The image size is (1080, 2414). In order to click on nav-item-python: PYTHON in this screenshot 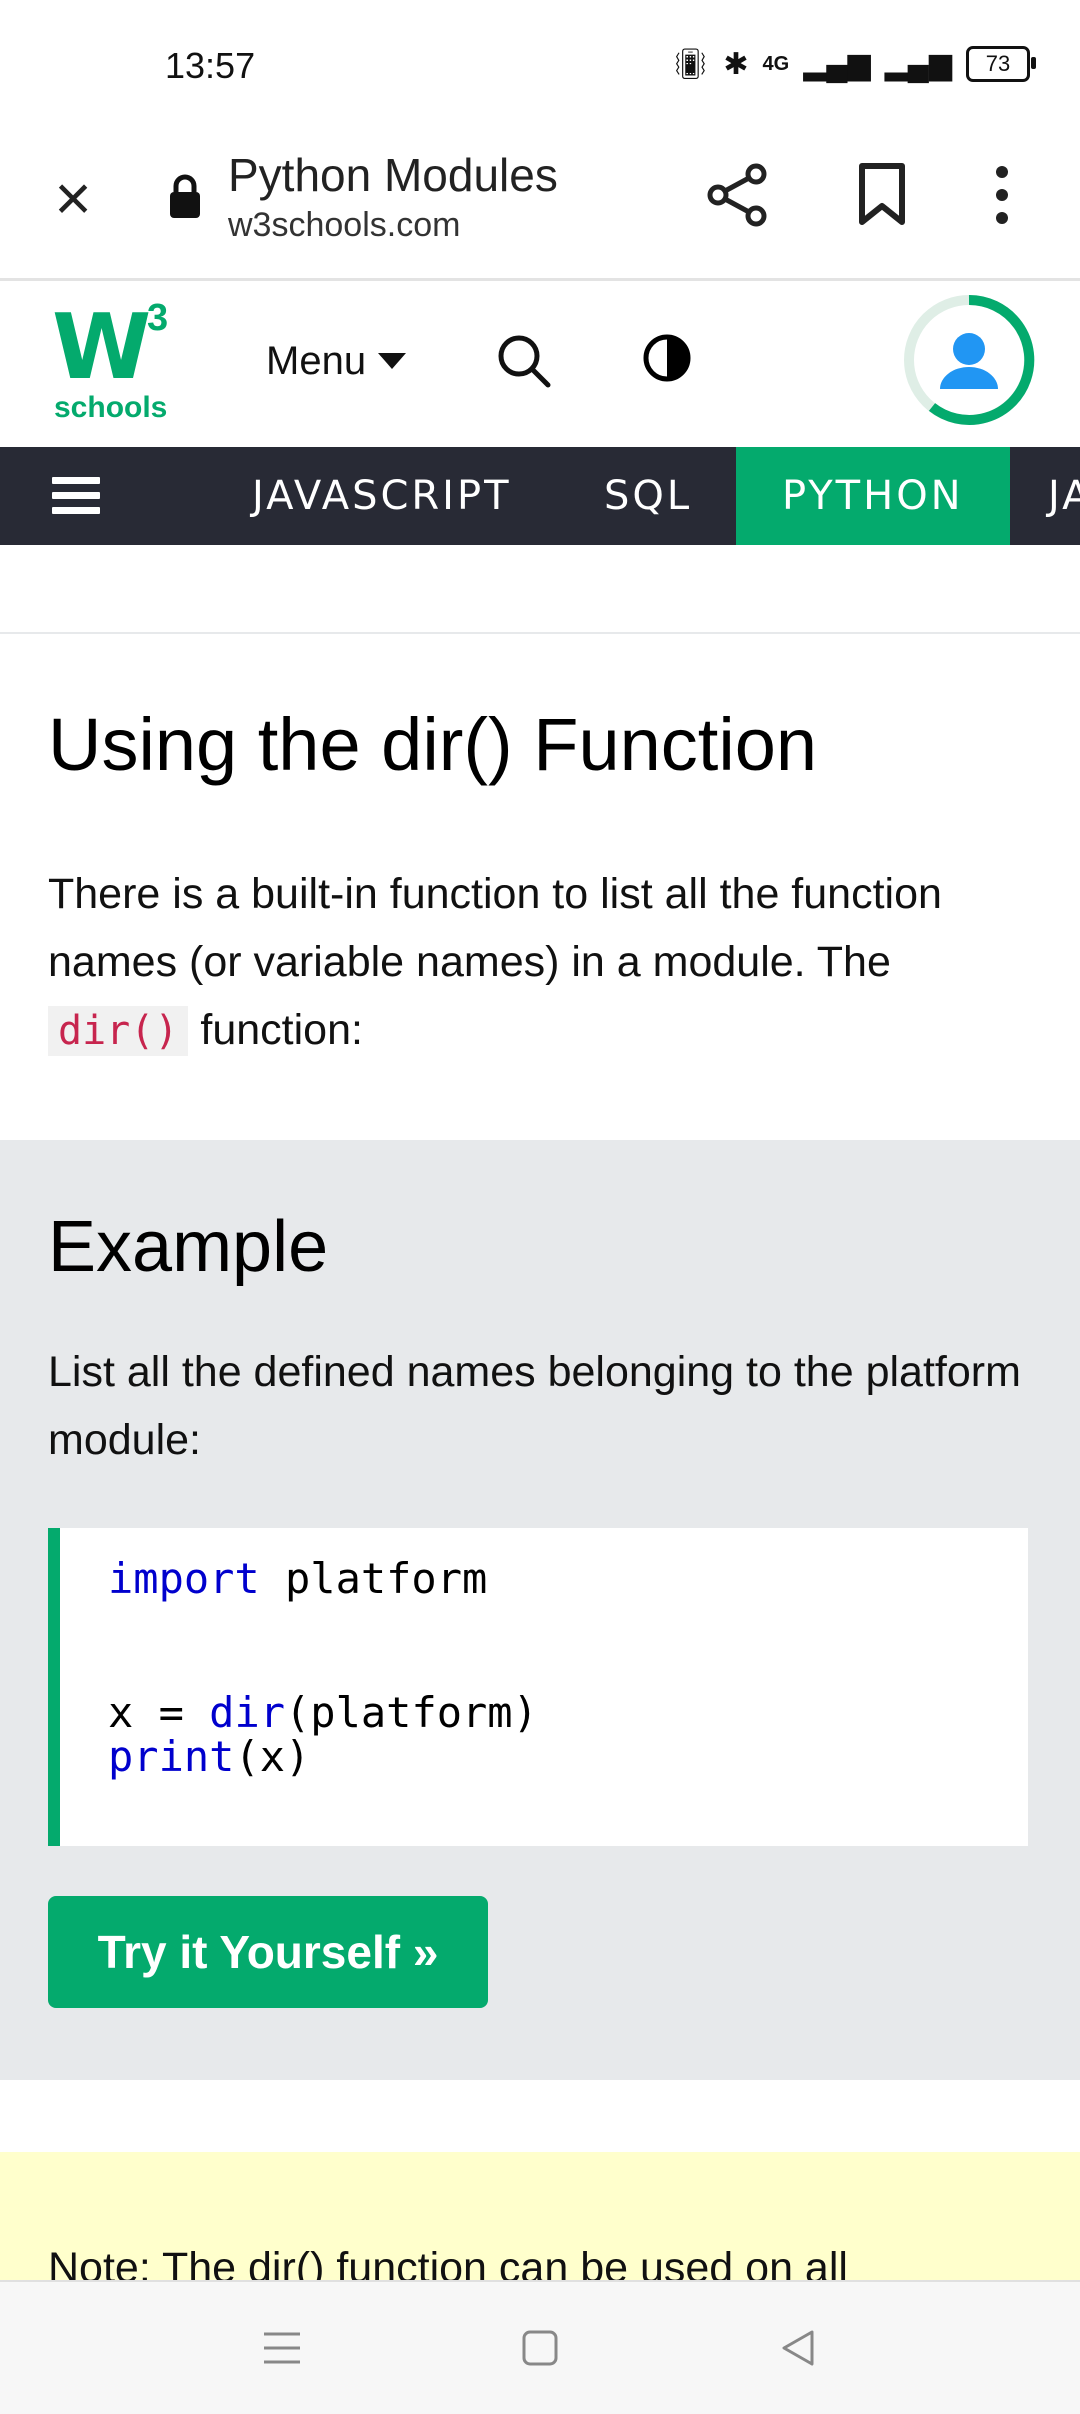, I will do `click(873, 496)`.